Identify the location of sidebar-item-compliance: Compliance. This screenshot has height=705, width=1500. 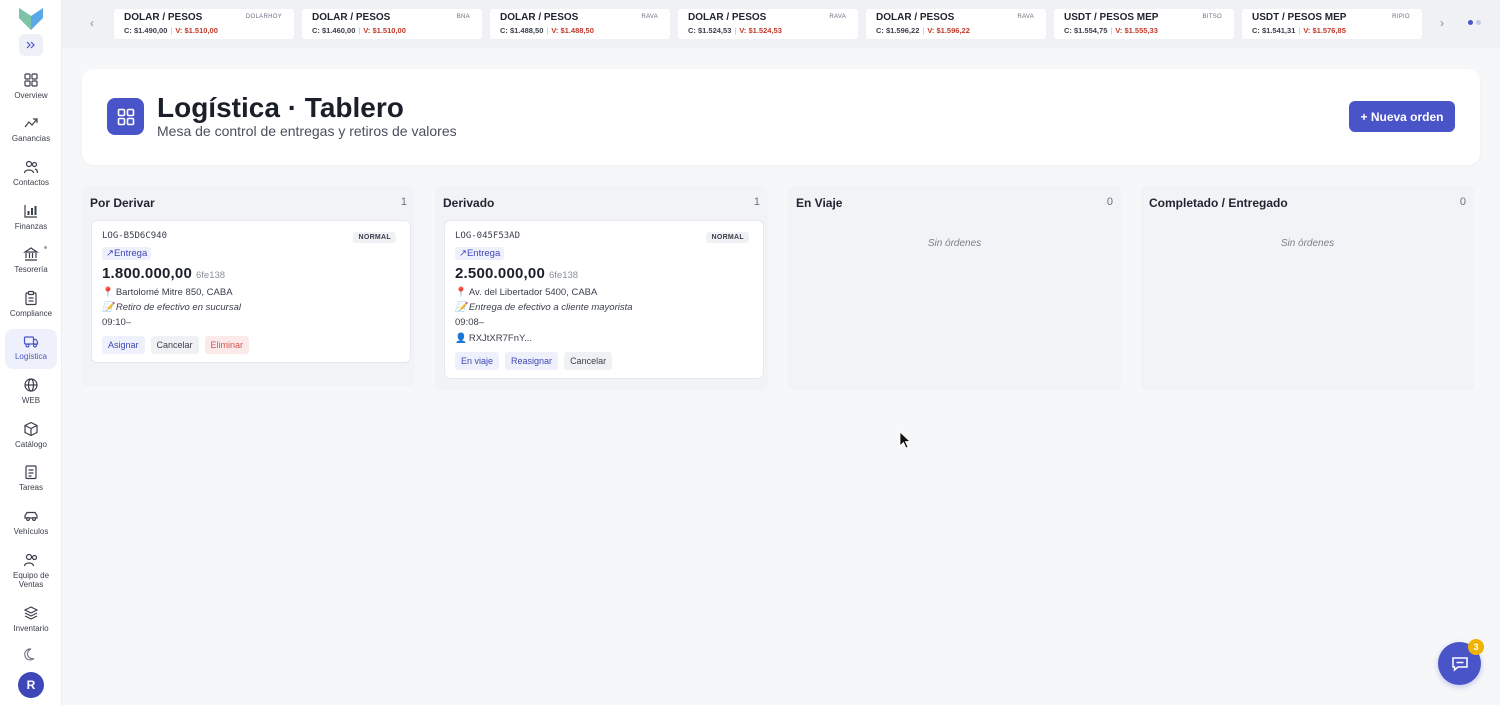
(31, 306).